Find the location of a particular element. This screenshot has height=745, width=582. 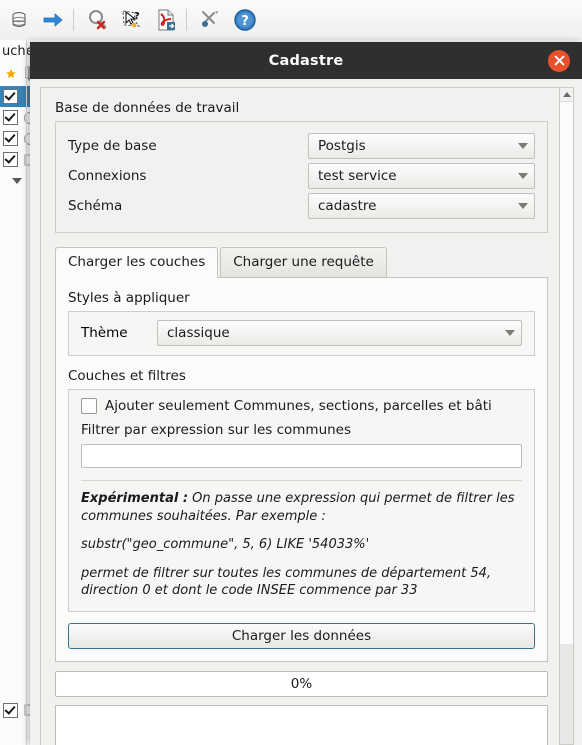

log-output is located at coordinates (301, 724).